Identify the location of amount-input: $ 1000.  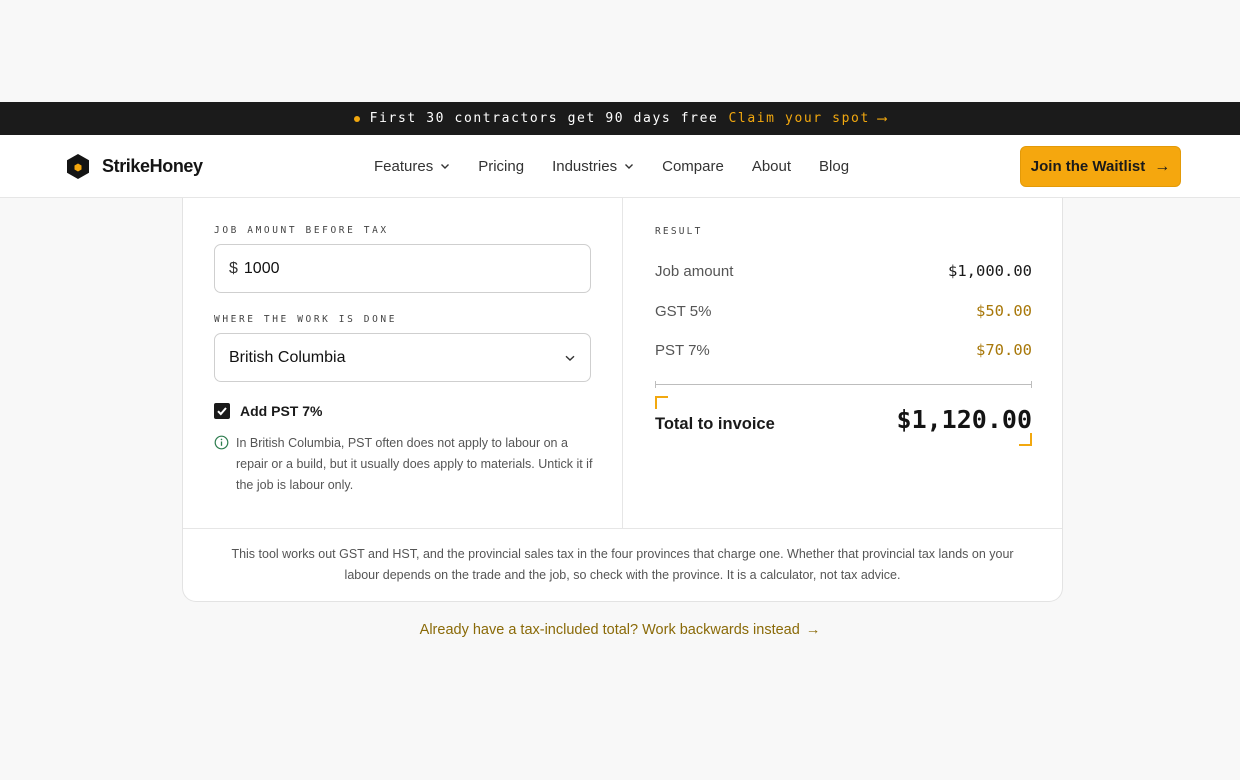
(402, 268).